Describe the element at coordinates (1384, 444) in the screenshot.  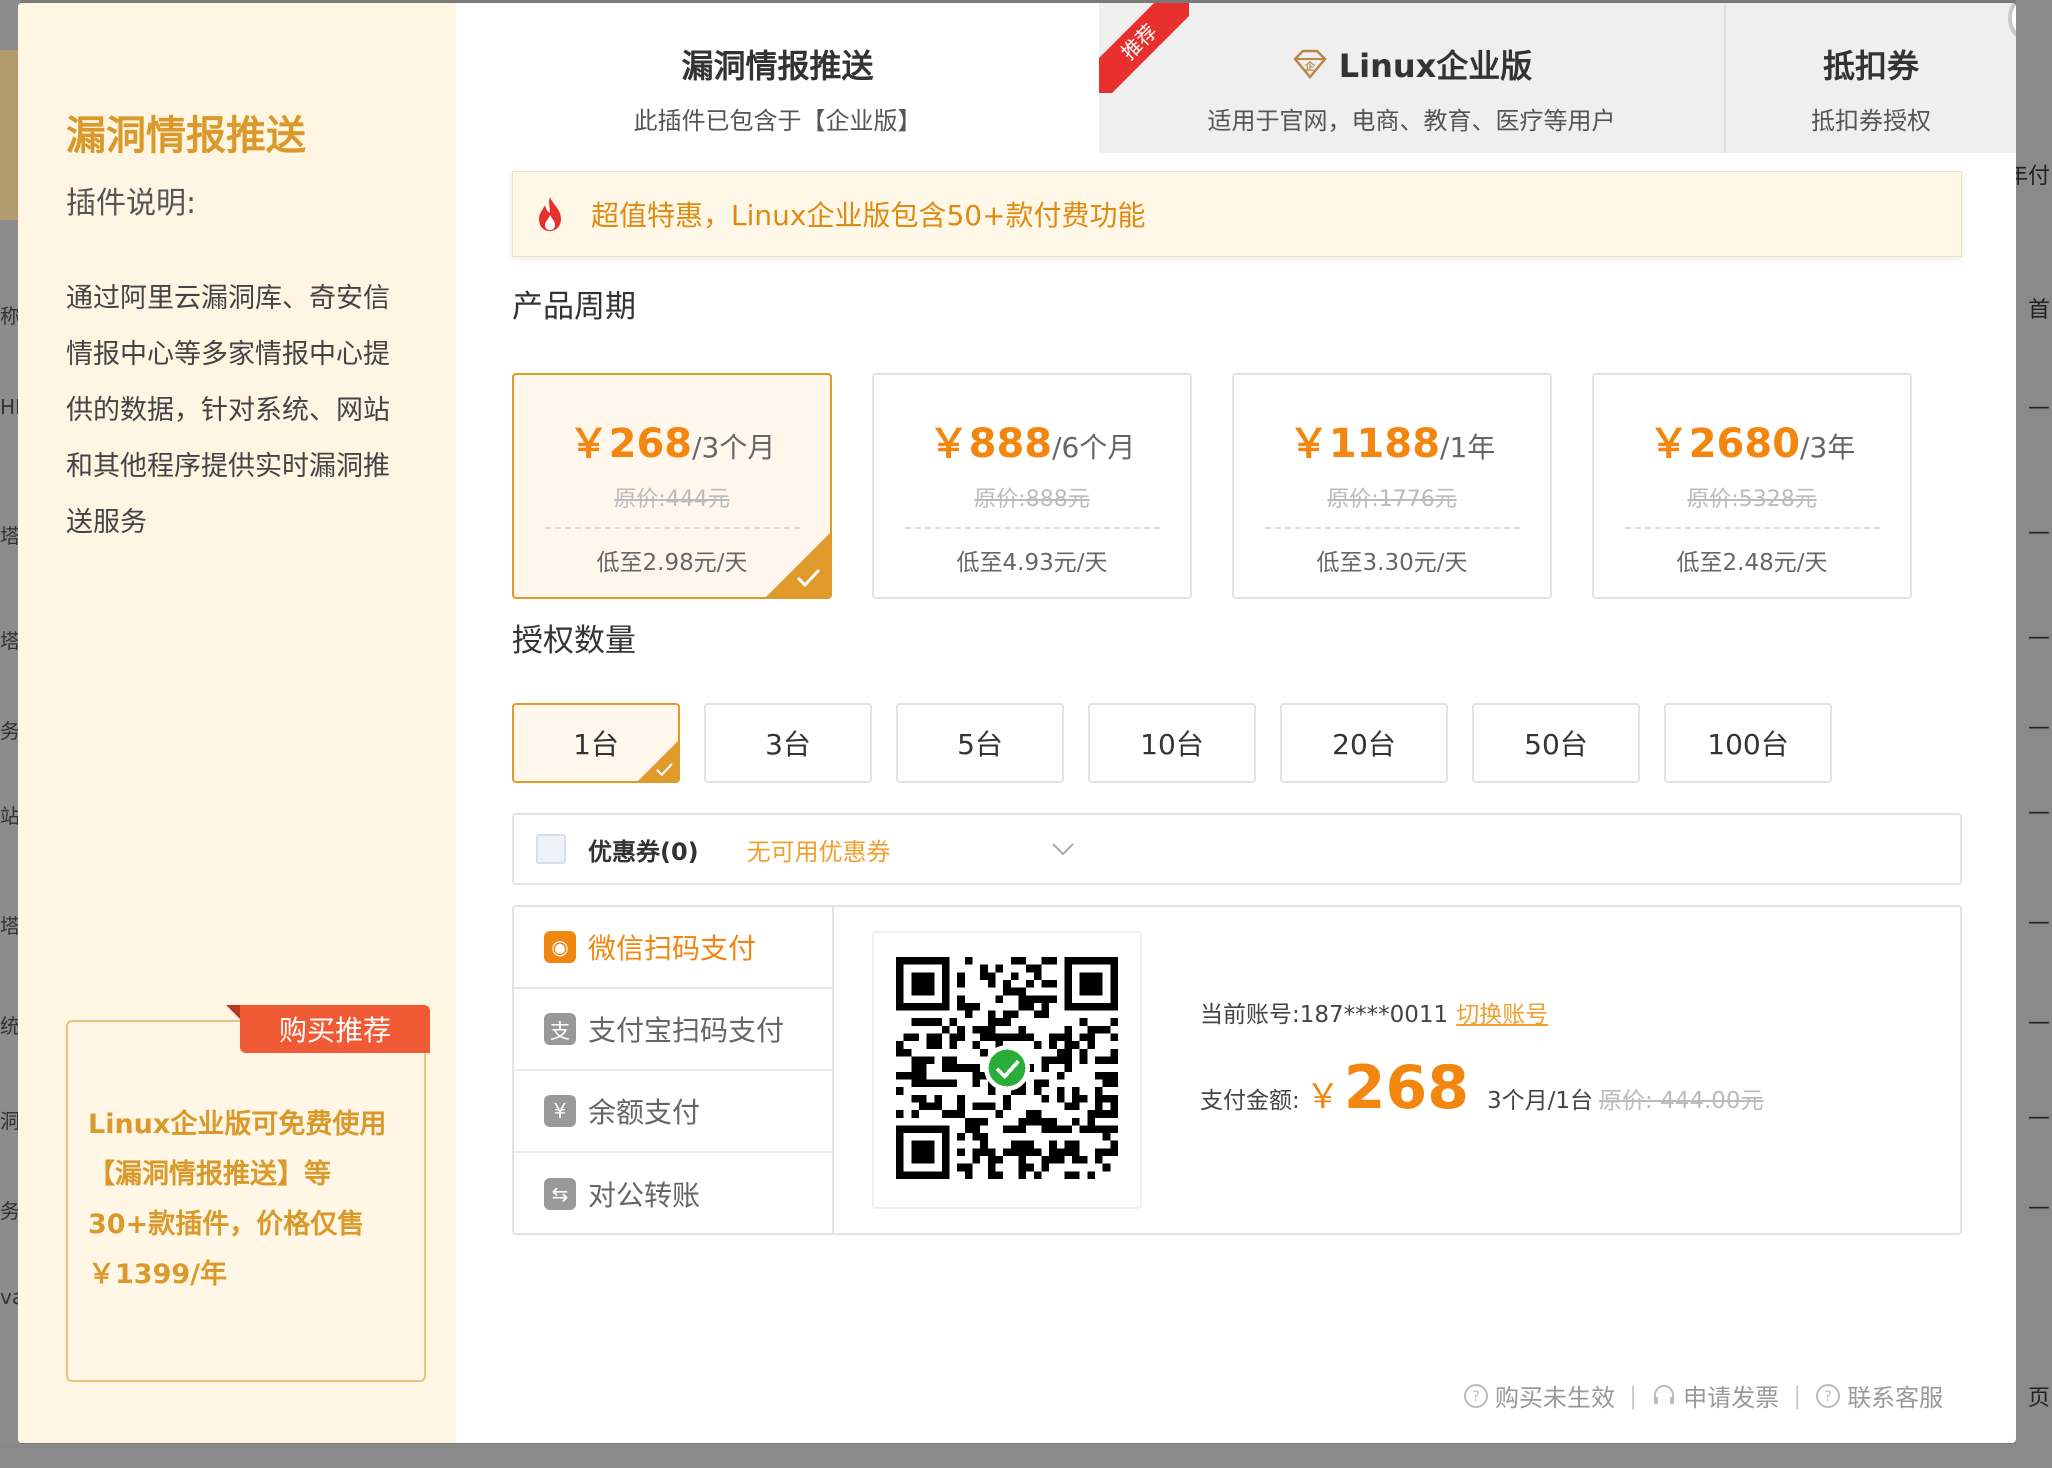
I see `price-value: 1188` at that location.